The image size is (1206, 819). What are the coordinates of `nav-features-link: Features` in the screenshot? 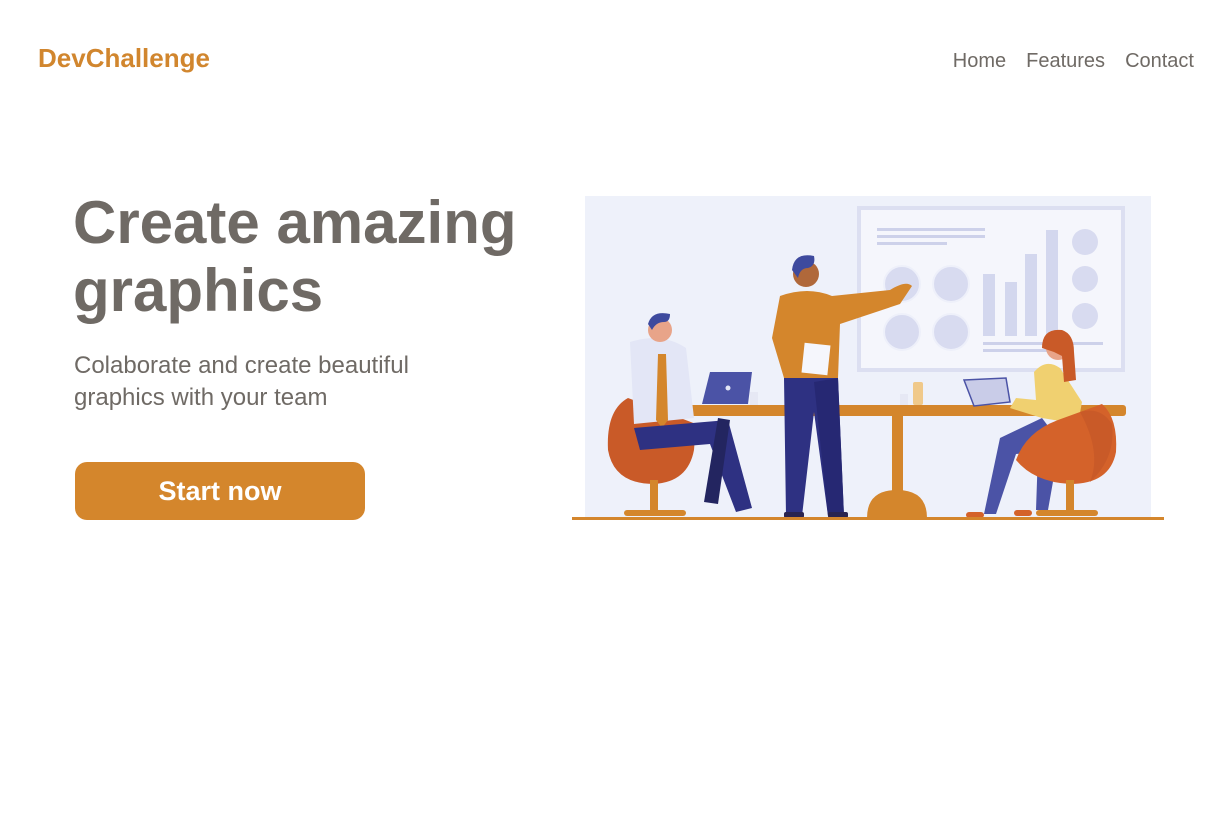 It's located at (1065, 61).